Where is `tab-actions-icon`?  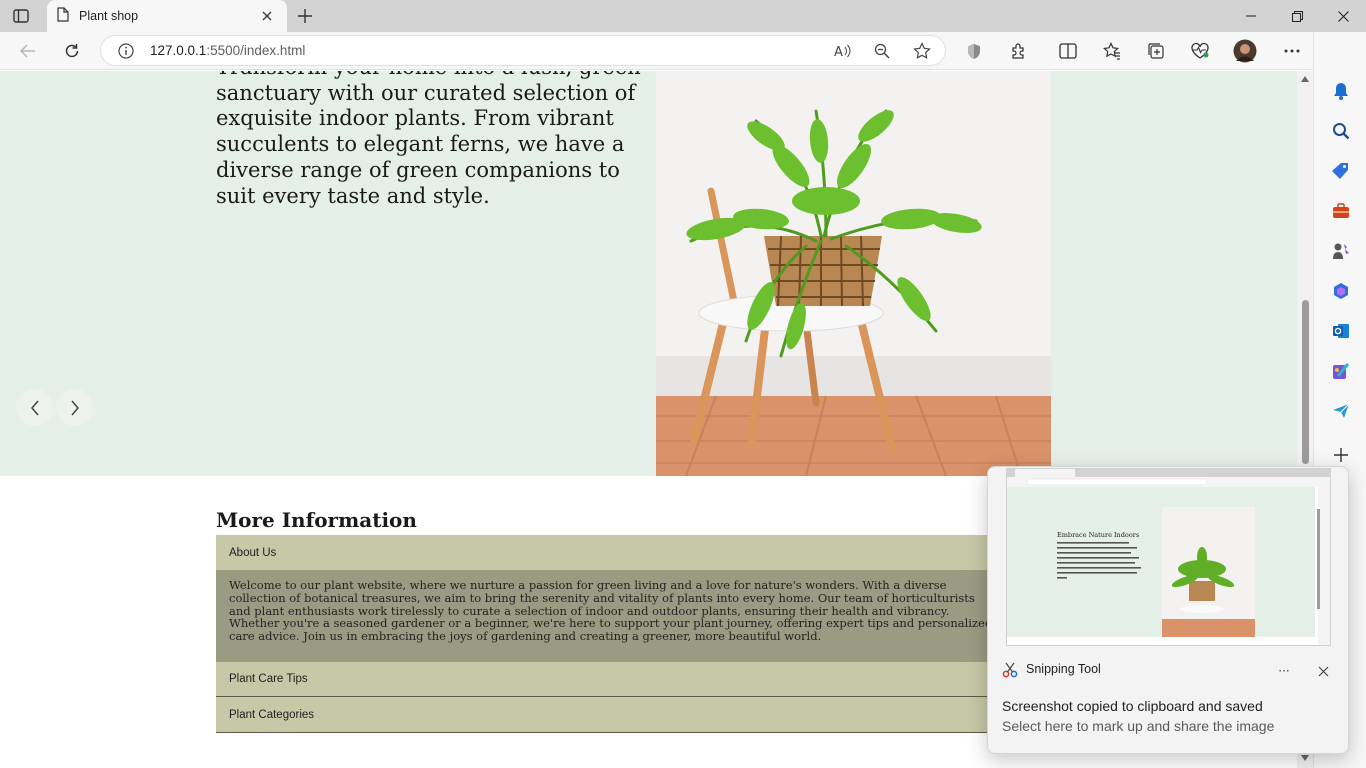 tab-actions-icon is located at coordinates (21, 16).